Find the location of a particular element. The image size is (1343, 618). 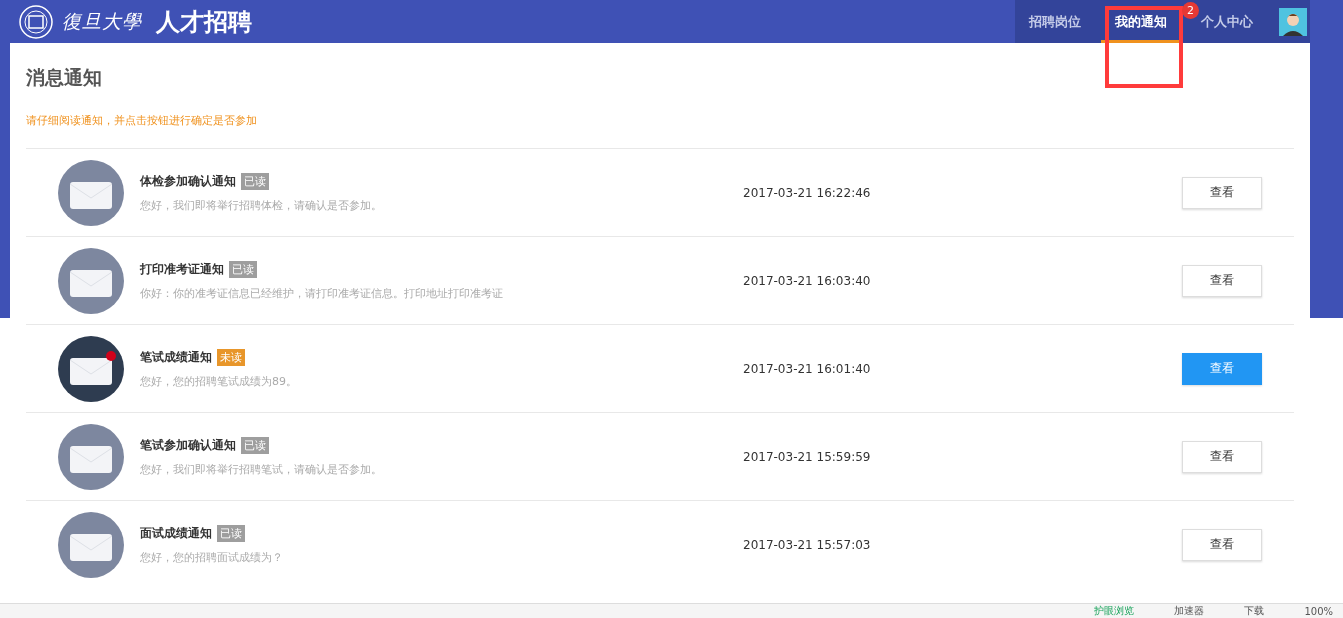

hint-text: 请仔细阅读通知，并点击按钮进行确定是否参加 is located at coordinates (142, 120).